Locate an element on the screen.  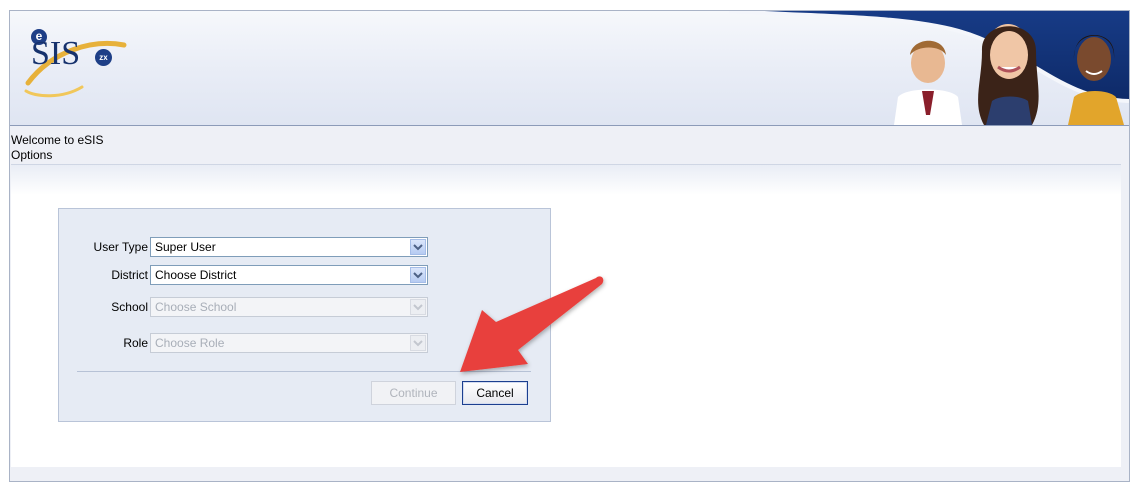
app-logo: SIS is located at coordinates (56, 53).